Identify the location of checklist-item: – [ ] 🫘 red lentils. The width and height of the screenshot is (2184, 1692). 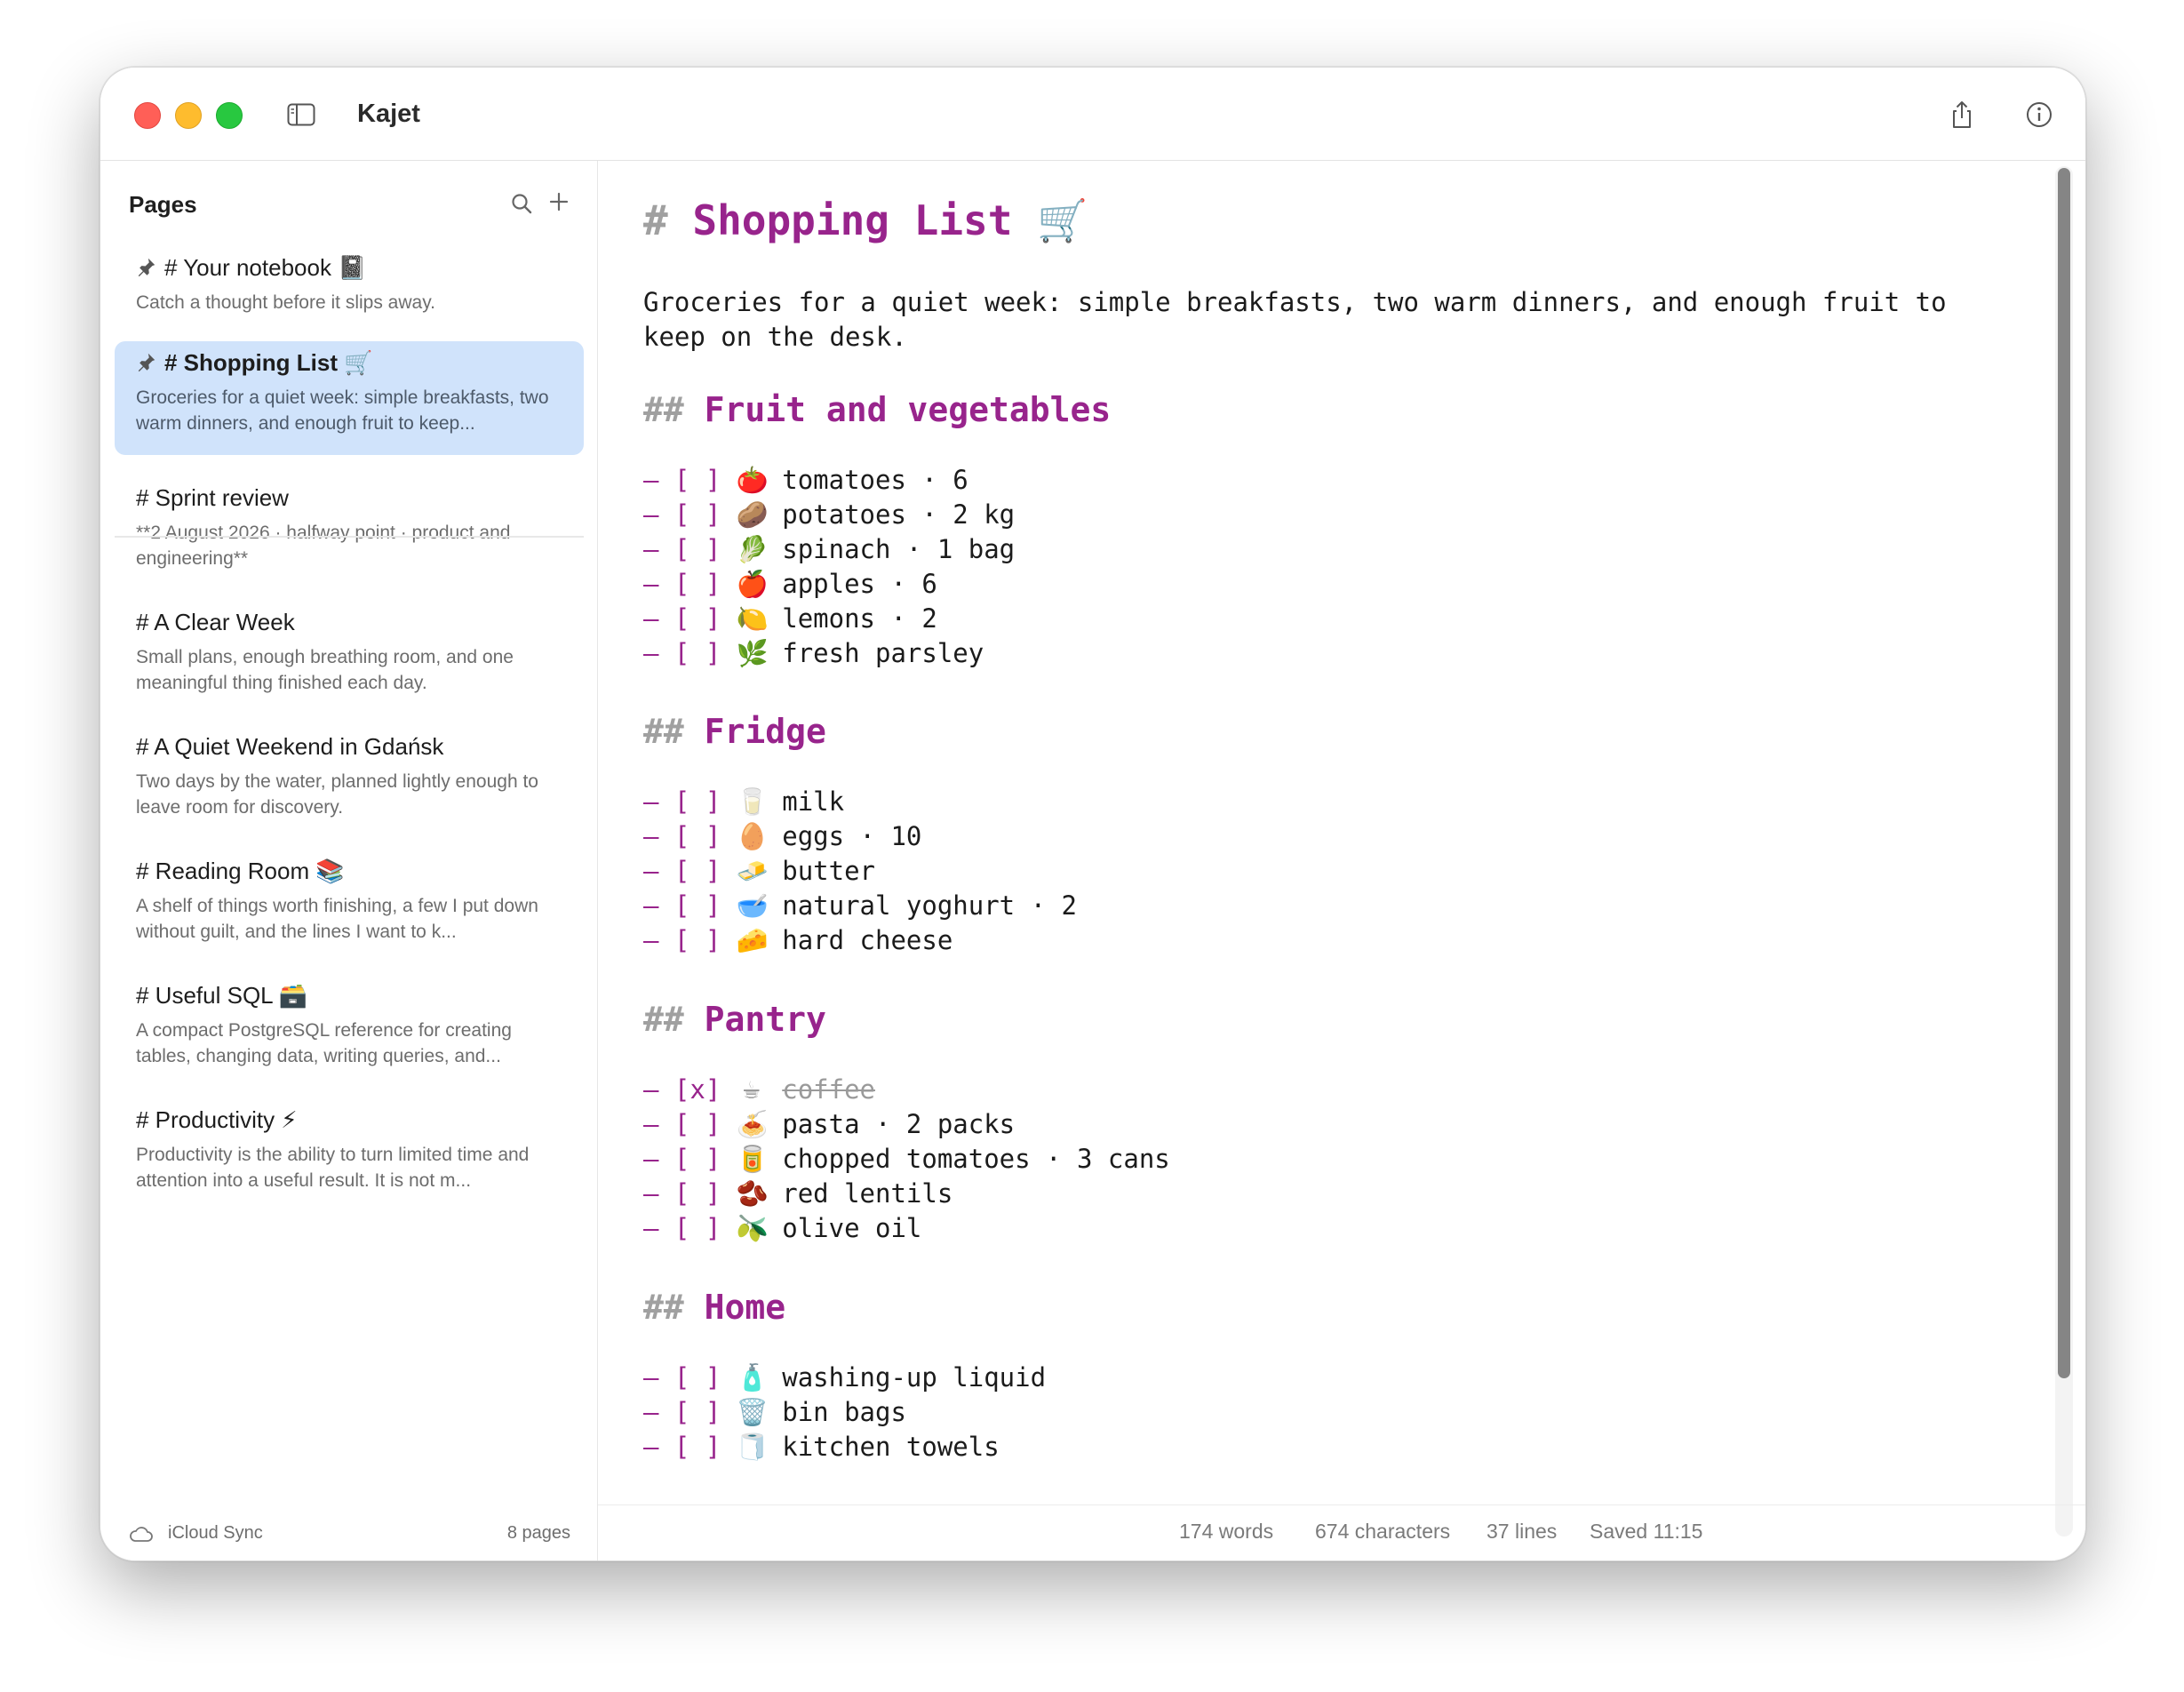
(906, 1194).